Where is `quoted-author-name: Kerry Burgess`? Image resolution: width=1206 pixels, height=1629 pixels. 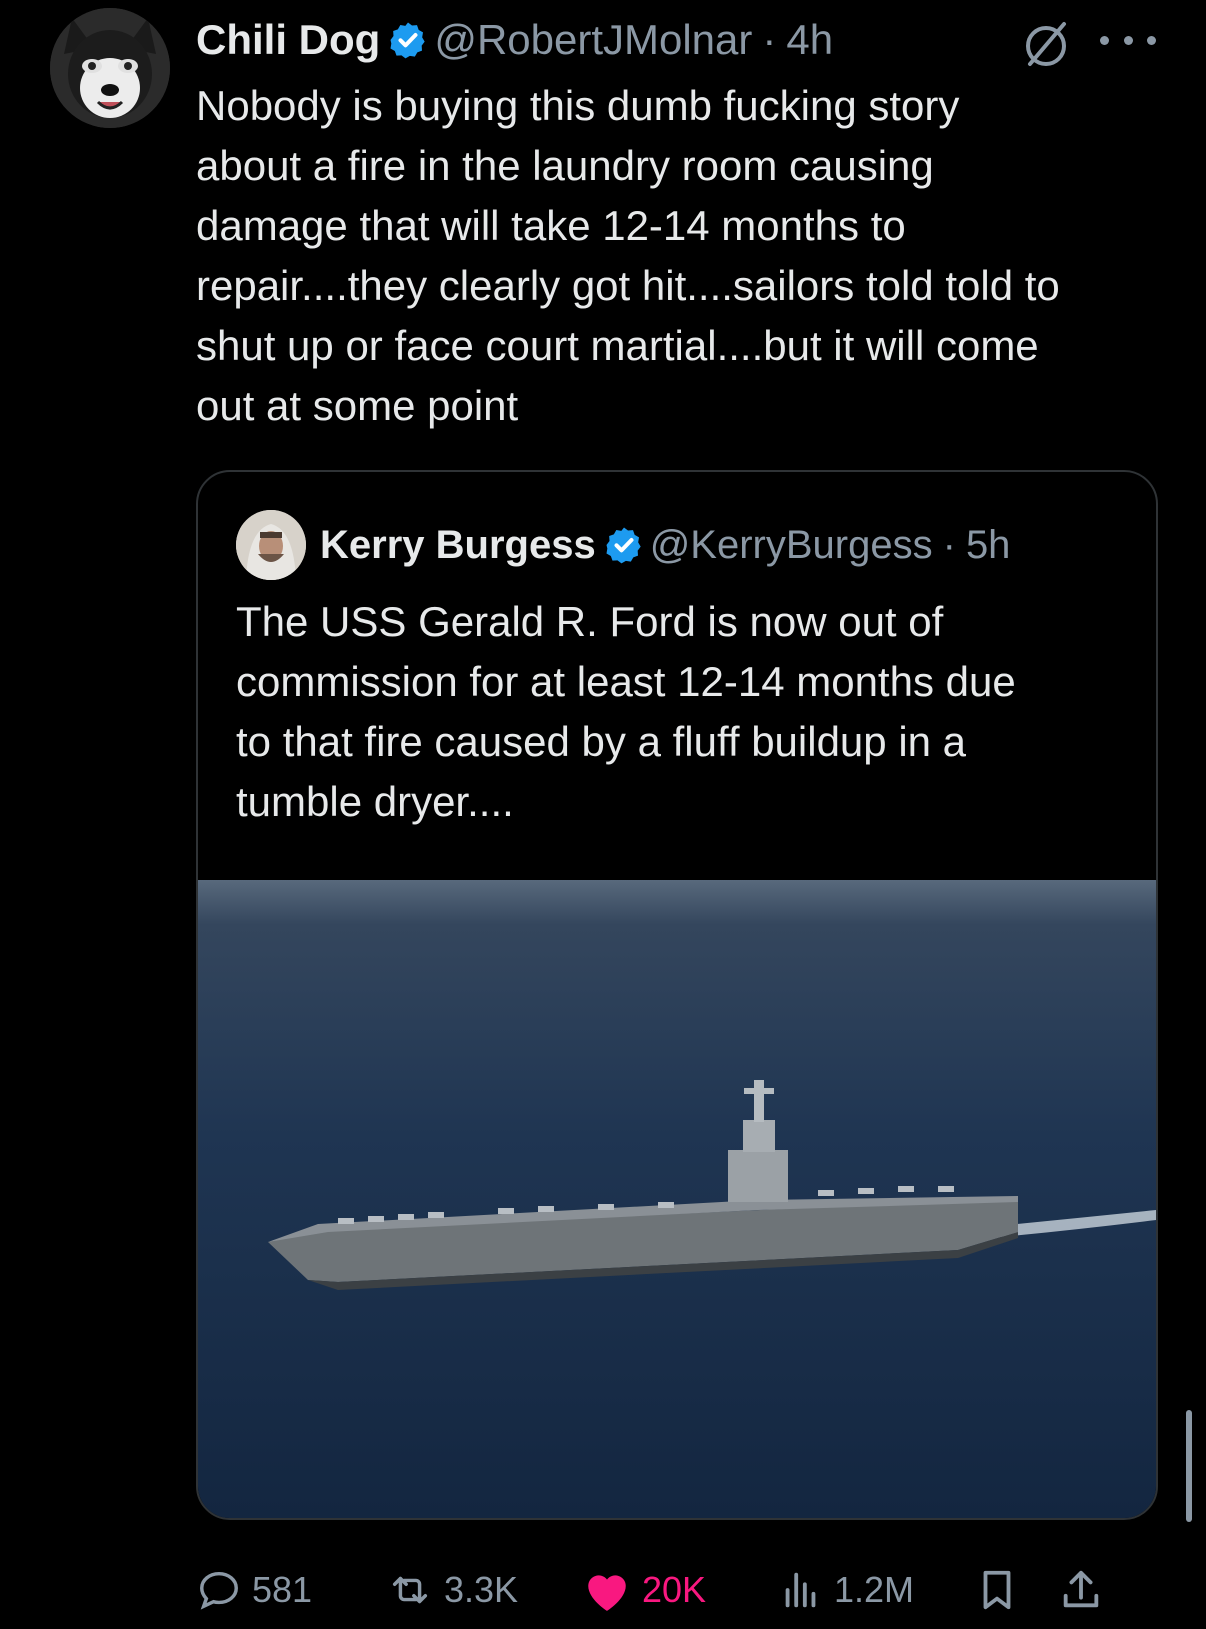
quoted-author-name: Kerry Burgess is located at coordinates (458, 545).